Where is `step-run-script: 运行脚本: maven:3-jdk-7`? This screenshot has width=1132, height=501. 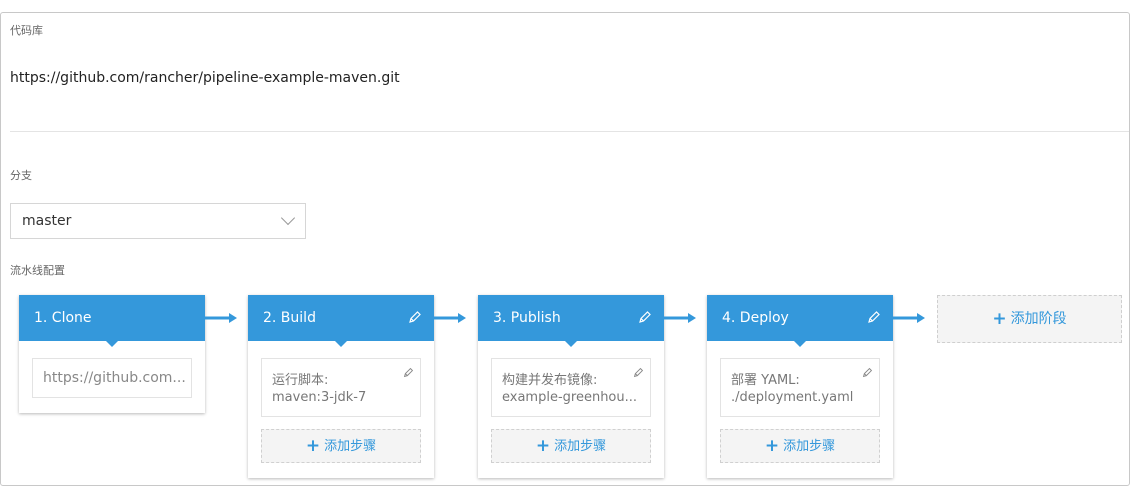 step-run-script: 运行脚本: maven:3-jdk-7 is located at coordinates (341, 387).